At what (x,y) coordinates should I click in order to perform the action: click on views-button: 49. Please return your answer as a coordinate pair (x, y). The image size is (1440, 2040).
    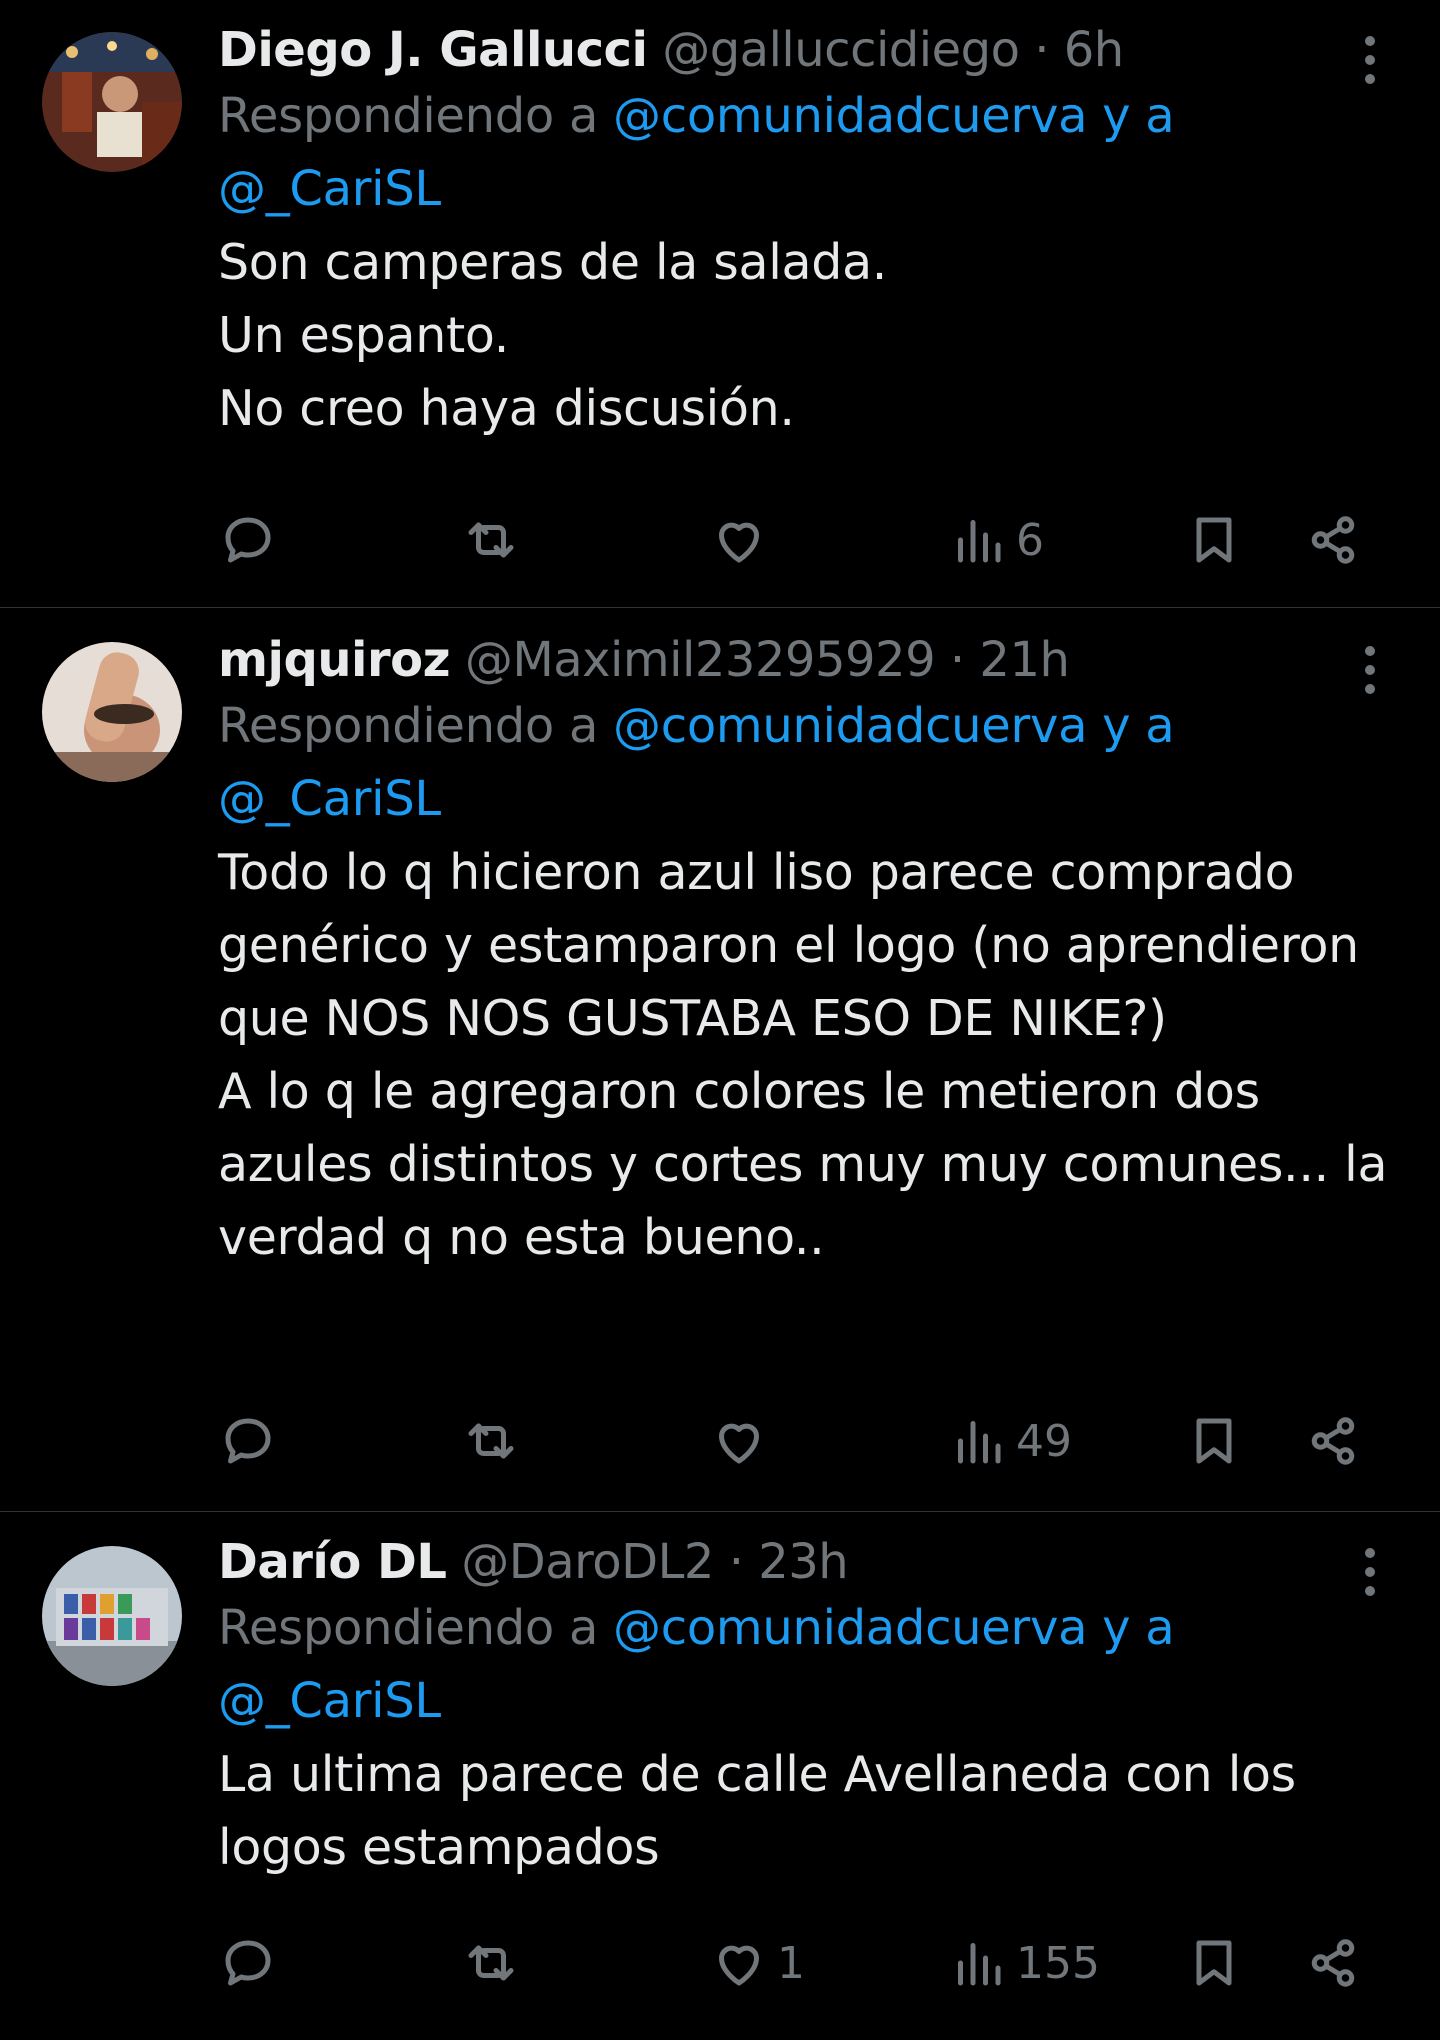
    Looking at the image, I should click on (1010, 1441).